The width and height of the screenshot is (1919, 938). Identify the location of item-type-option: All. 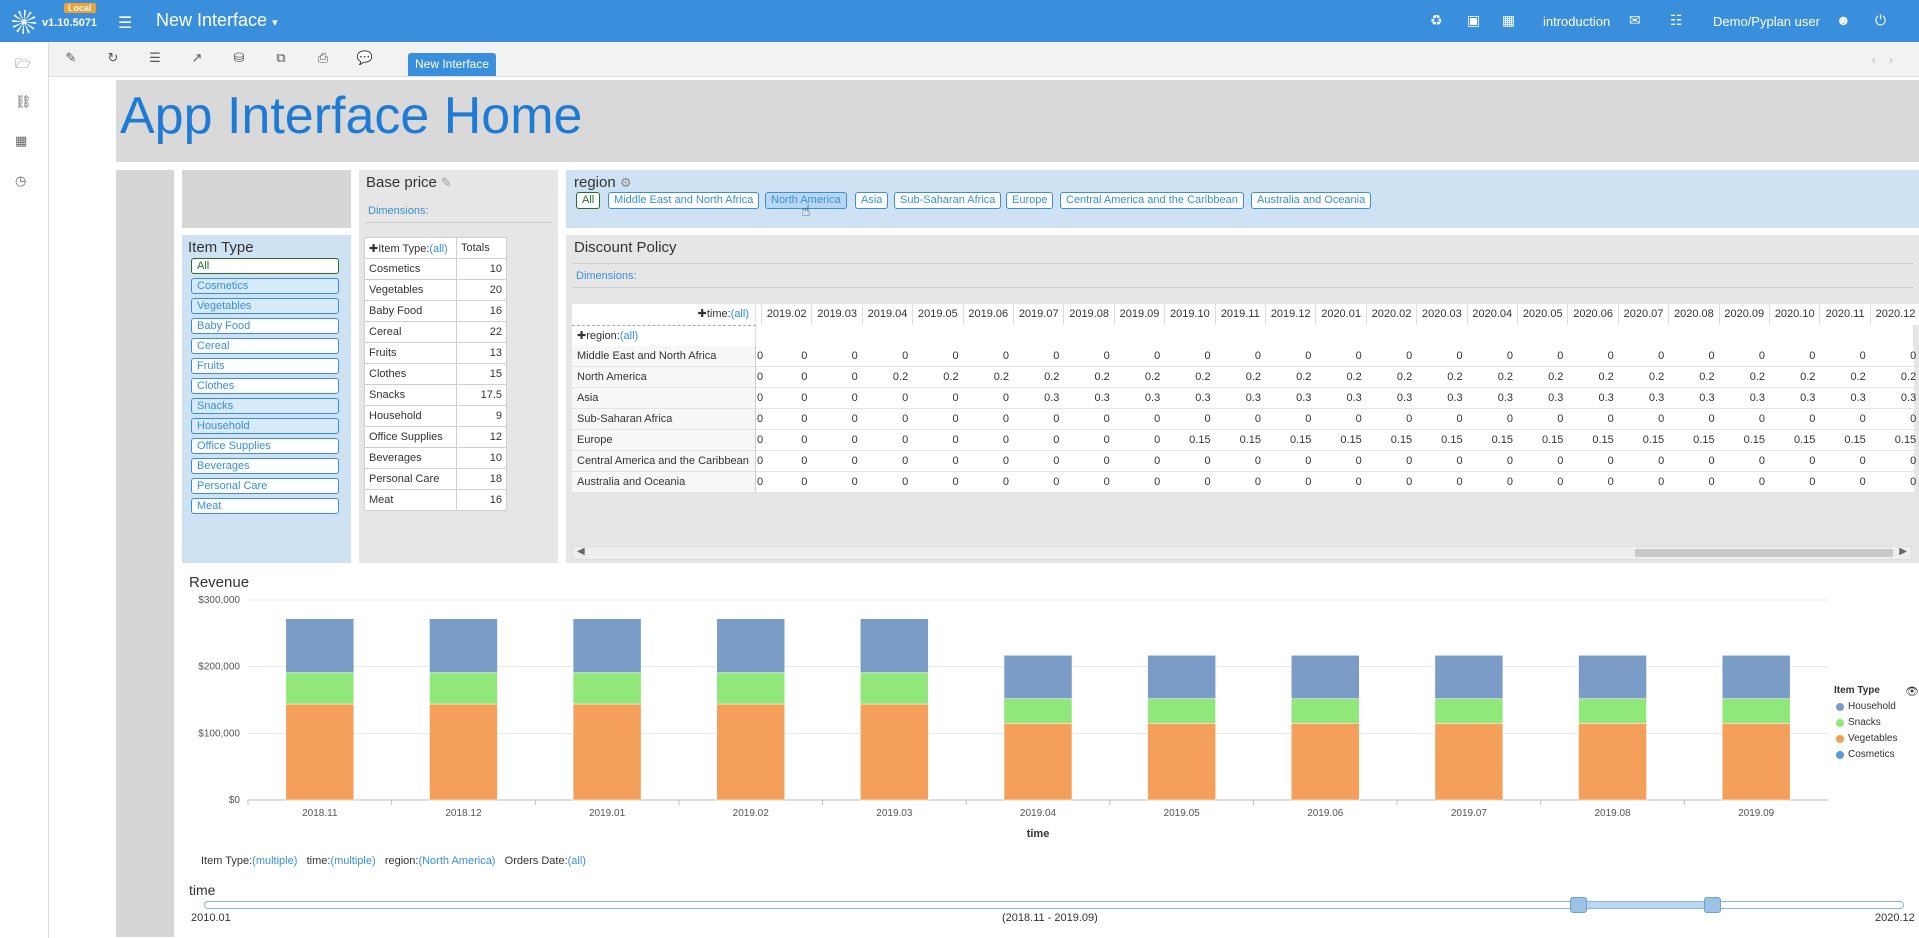
(265, 266).